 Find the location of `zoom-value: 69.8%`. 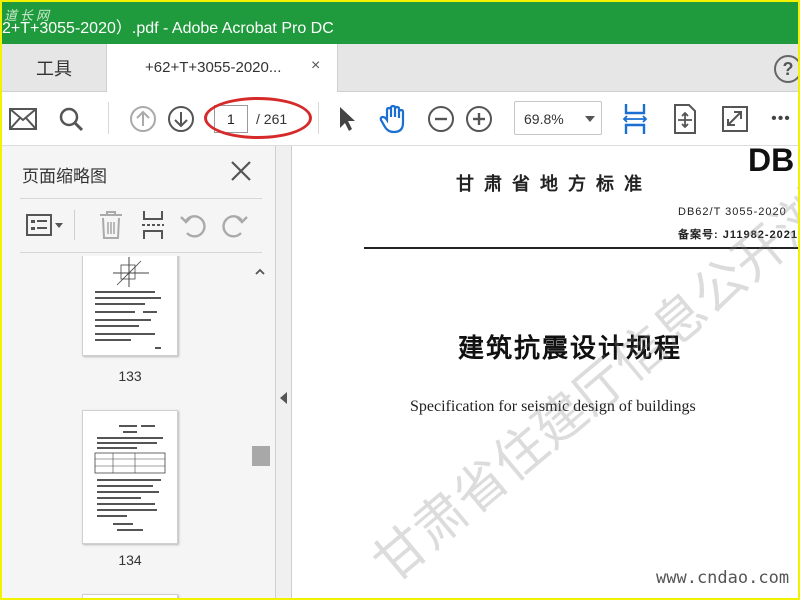

zoom-value: 69.8% is located at coordinates (544, 119).